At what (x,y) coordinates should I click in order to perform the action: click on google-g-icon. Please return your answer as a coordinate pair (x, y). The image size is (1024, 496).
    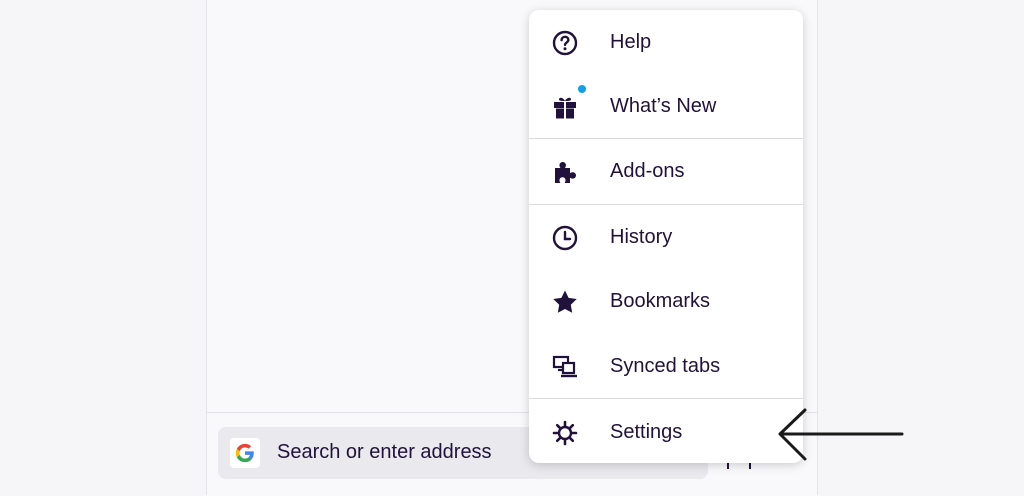
    Looking at the image, I should click on (245, 453).